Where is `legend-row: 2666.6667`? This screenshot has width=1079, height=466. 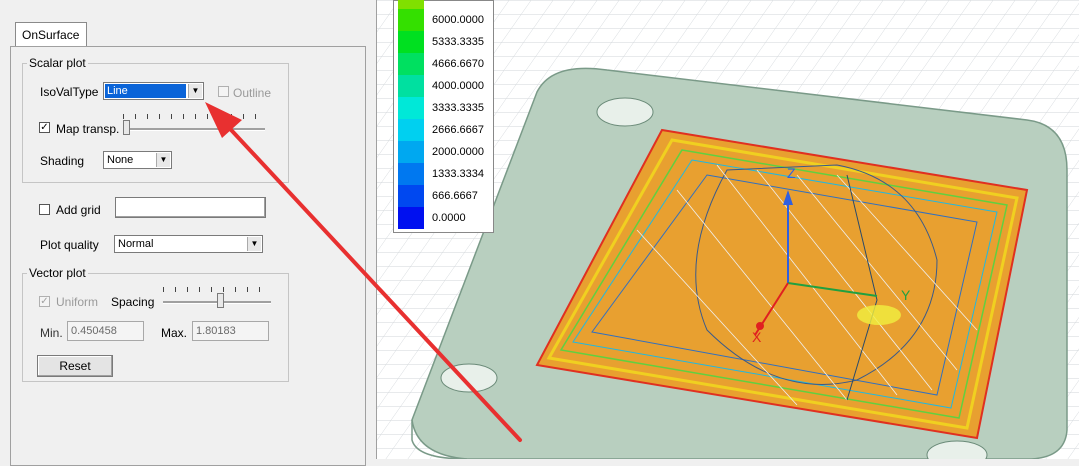
legend-row: 2666.6667 is located at coordinates (444, 130).